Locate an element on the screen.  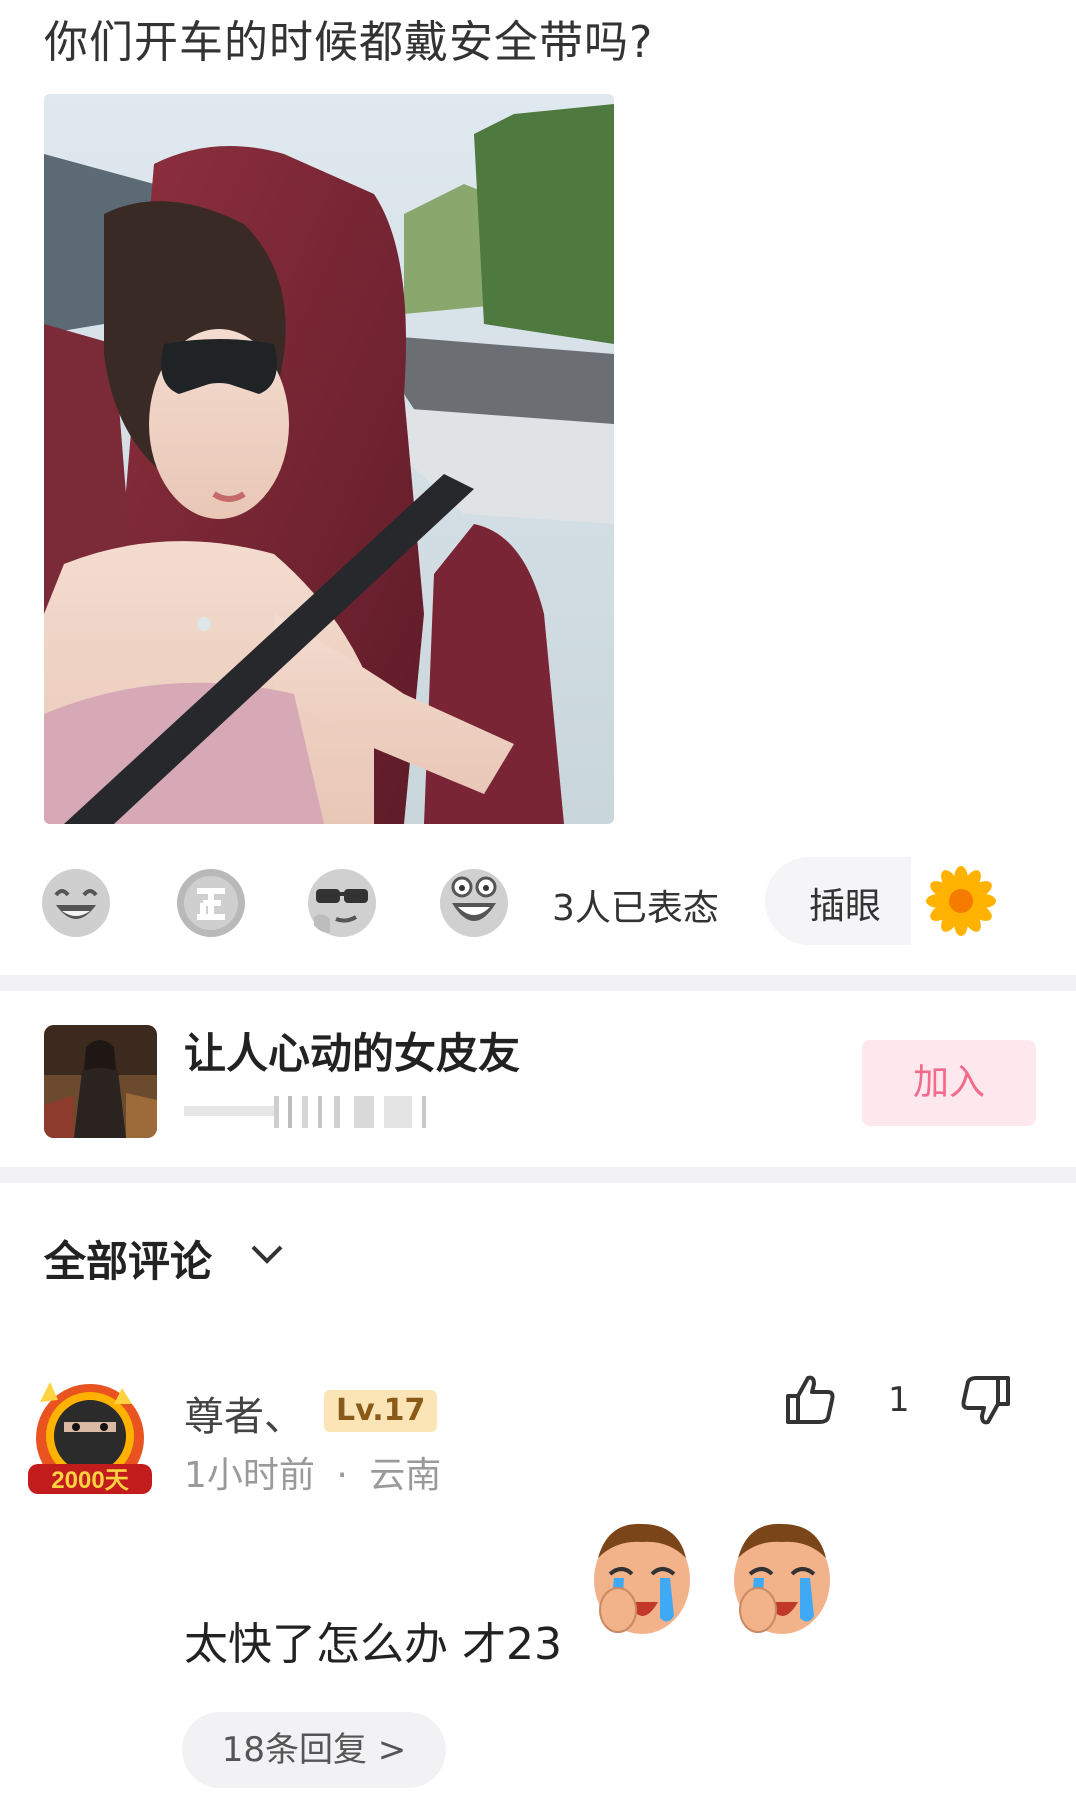
like-count: 1 is located at coordinates (899, 1400).